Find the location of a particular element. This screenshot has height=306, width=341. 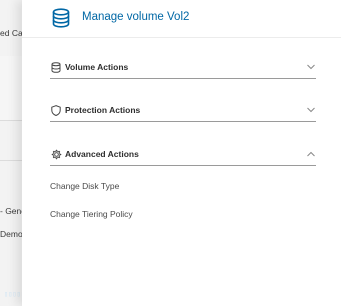

shield-icon is located at coordinates (56, 110).